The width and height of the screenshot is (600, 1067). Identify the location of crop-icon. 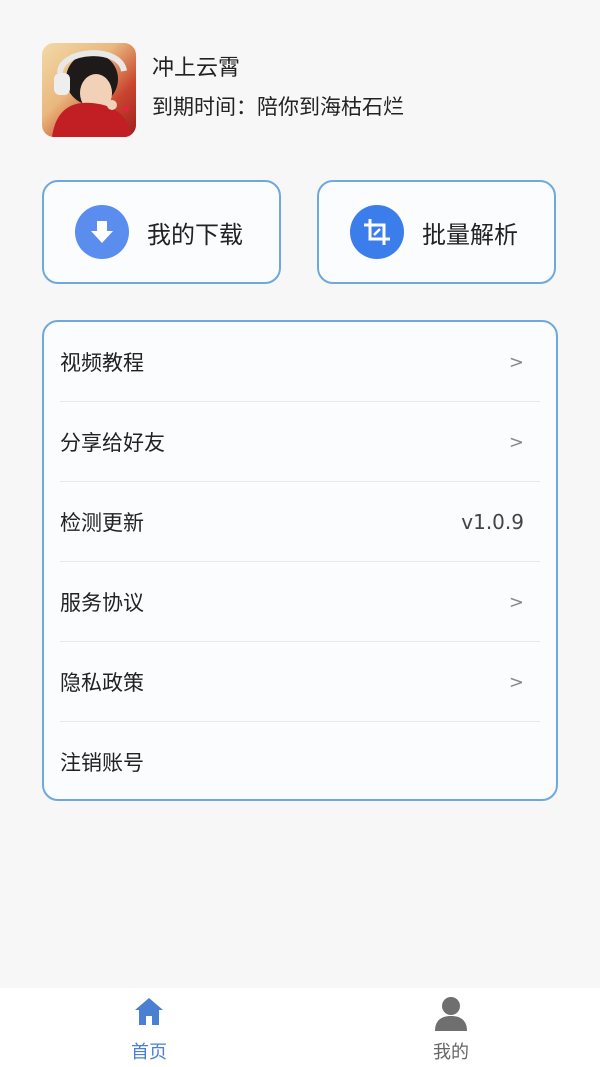
(377, 232).